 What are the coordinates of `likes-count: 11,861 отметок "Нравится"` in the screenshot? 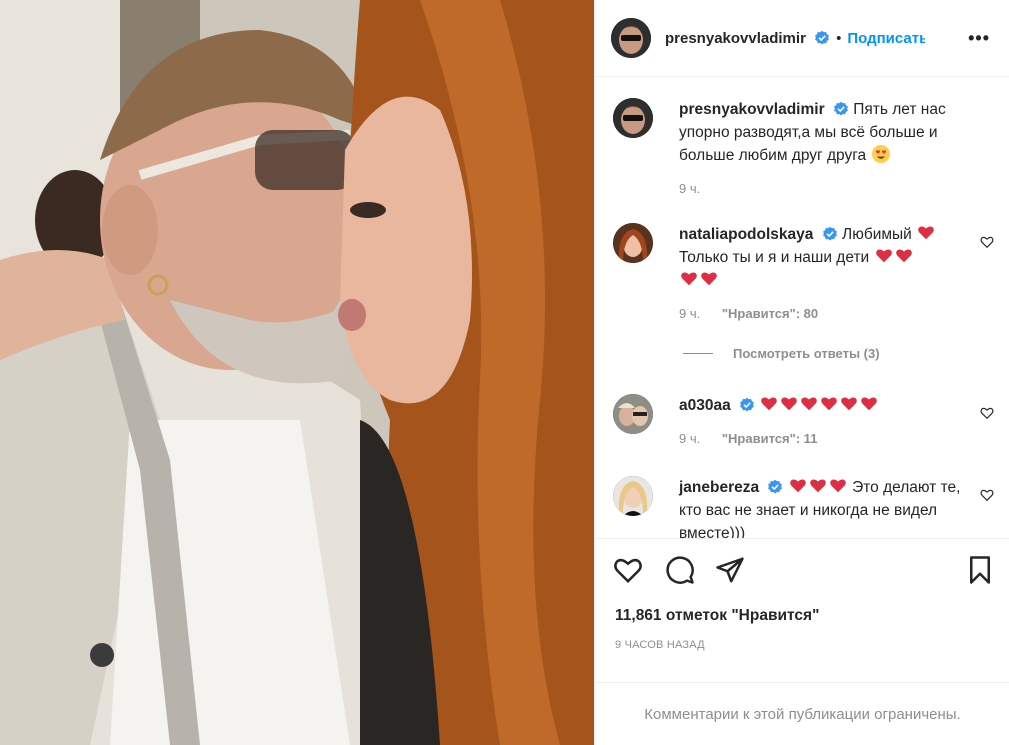 It's located at (717, 616).